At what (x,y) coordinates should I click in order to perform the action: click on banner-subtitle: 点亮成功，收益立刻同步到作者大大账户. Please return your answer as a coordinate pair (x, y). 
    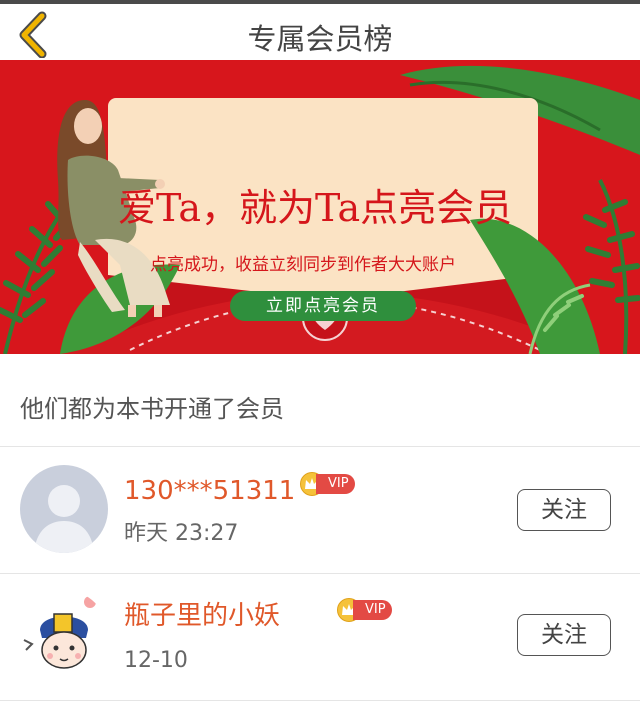
    Looking at the image, I should click on (303, 265).